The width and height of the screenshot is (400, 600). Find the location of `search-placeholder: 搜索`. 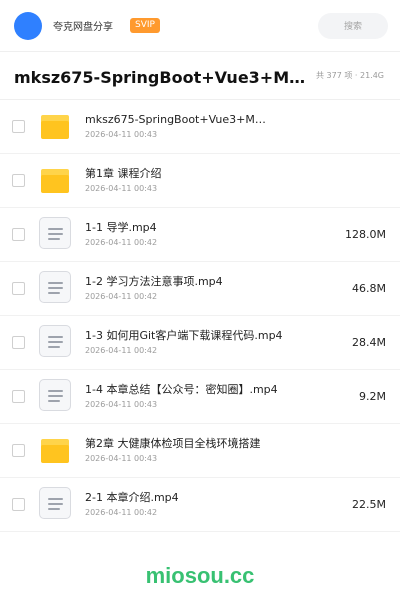

search-placeholder: 搜索 is located at coordinates (352, 27).